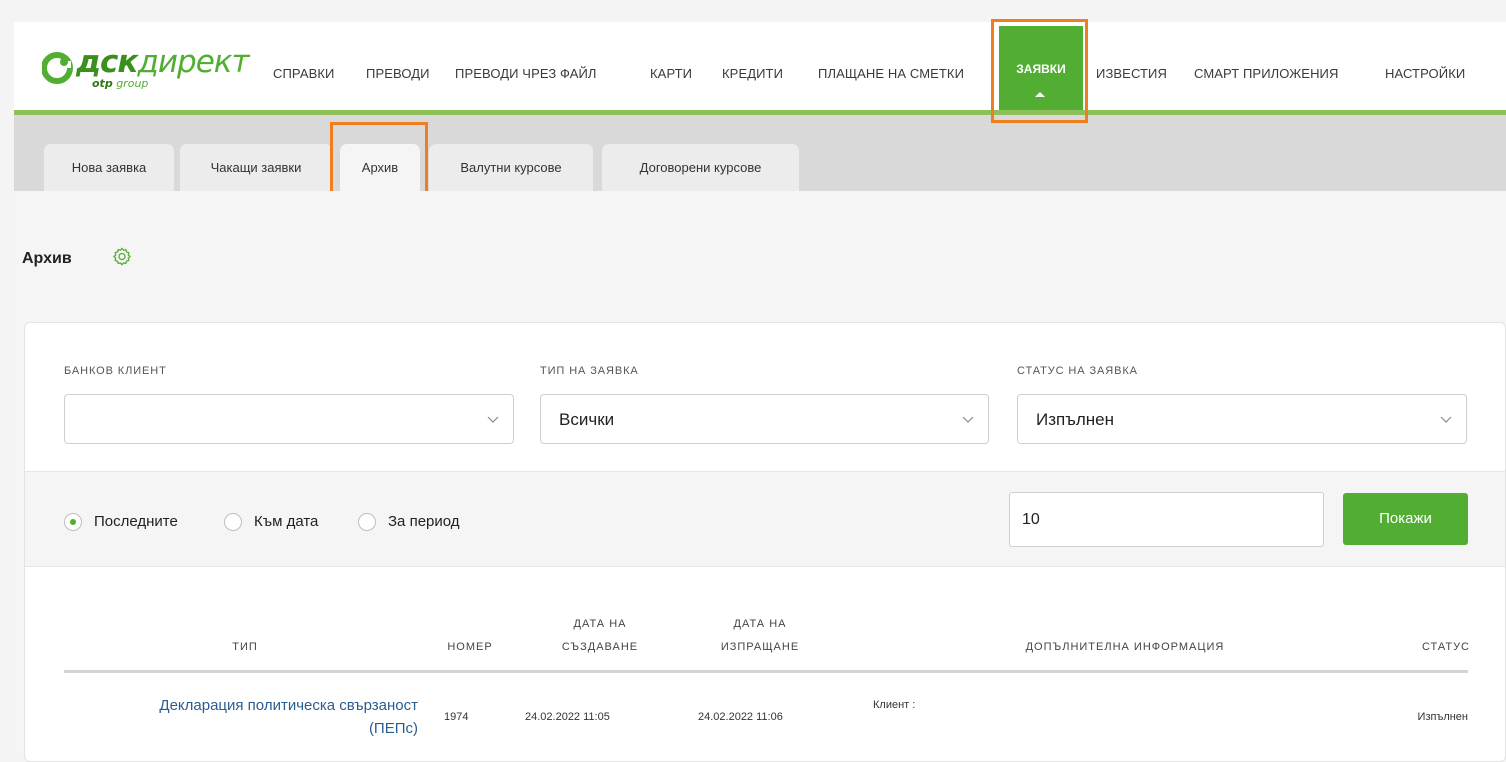 This screenshot has height=762, width=1506. What do you see at coordinates (600, 636) in the screenshot?
I see `column-header-created: ДАТА НА СЪЗДАВАНЕ` at bounding box center [600, 636].